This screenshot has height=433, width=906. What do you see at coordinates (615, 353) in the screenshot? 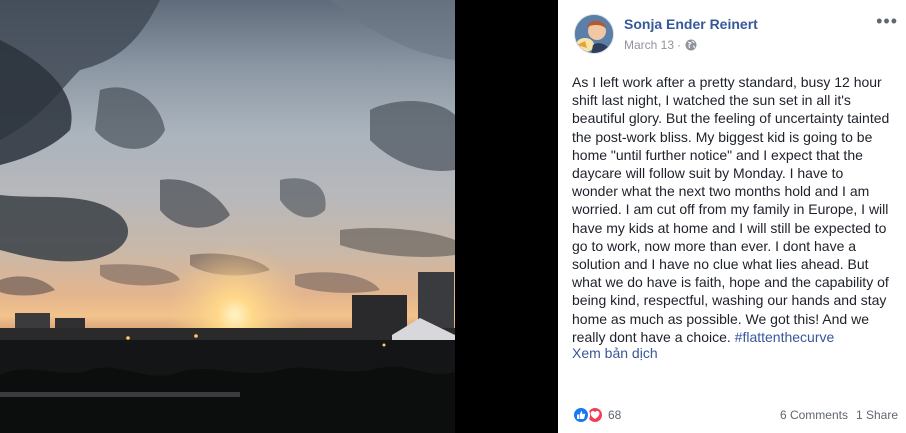
I see `see-translation-link: Xem bản dịch` at bounding box center [615, 353].